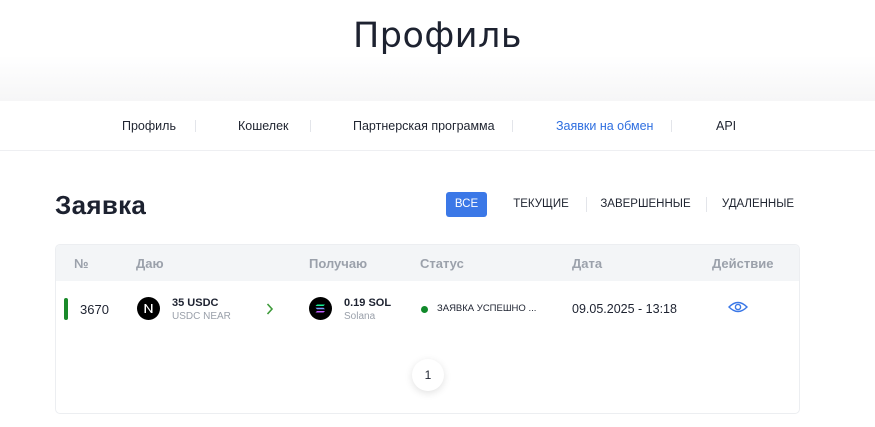 This screenshot has height=427, width=875. What do you see at coordinates (263, 126) in the screenshot?
I see `nav-item-wallet: Кошелек` at bounding box center [263, 126].